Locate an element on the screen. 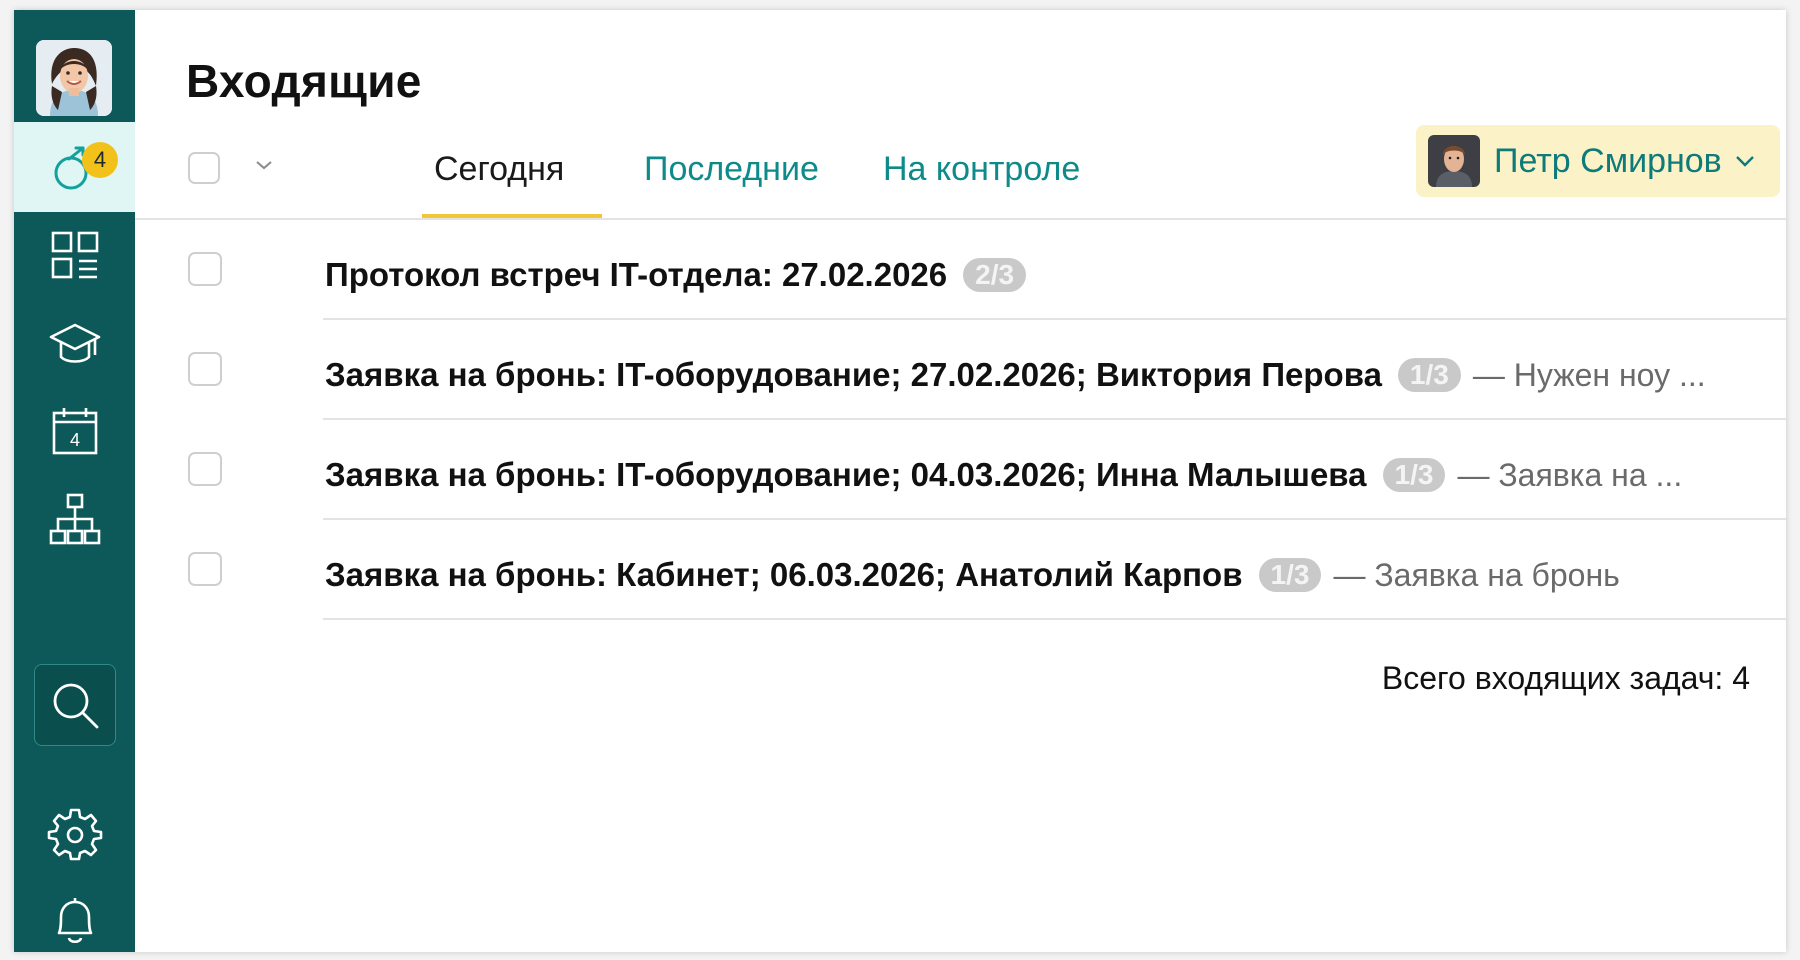  task-preview: — Заявка на бронь is located at coordinates (1476, 574).